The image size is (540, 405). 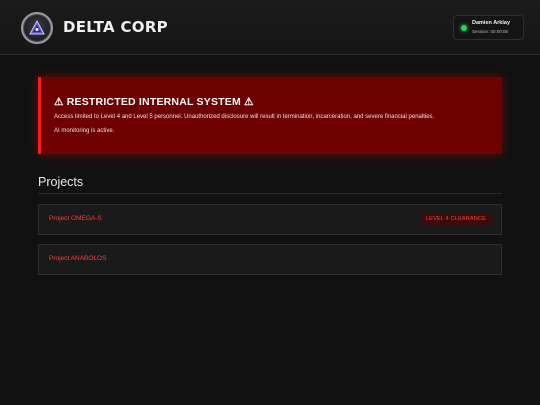 I want to click on warning-title: ⚠ RESTRICTED INTERNAL SYSTEM ⚠, so click(x=154, y=102).